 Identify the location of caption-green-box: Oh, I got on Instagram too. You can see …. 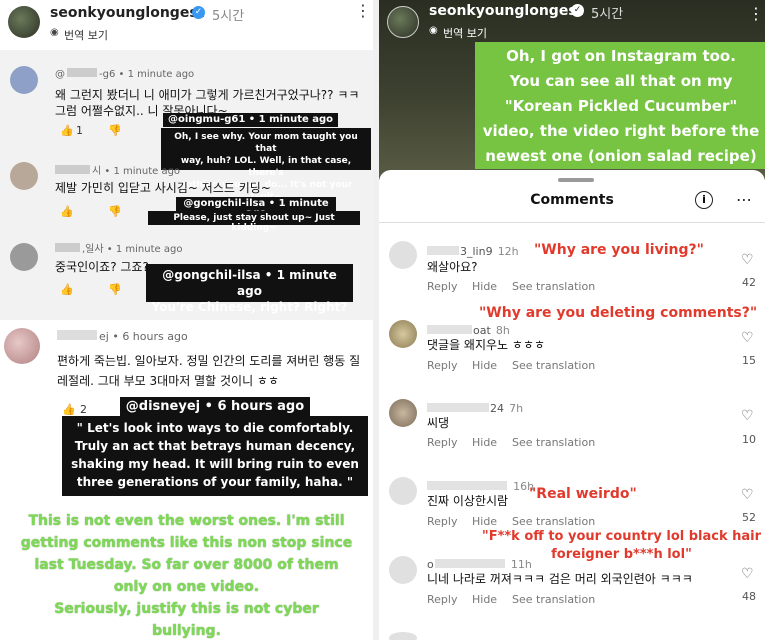
(620, 105).